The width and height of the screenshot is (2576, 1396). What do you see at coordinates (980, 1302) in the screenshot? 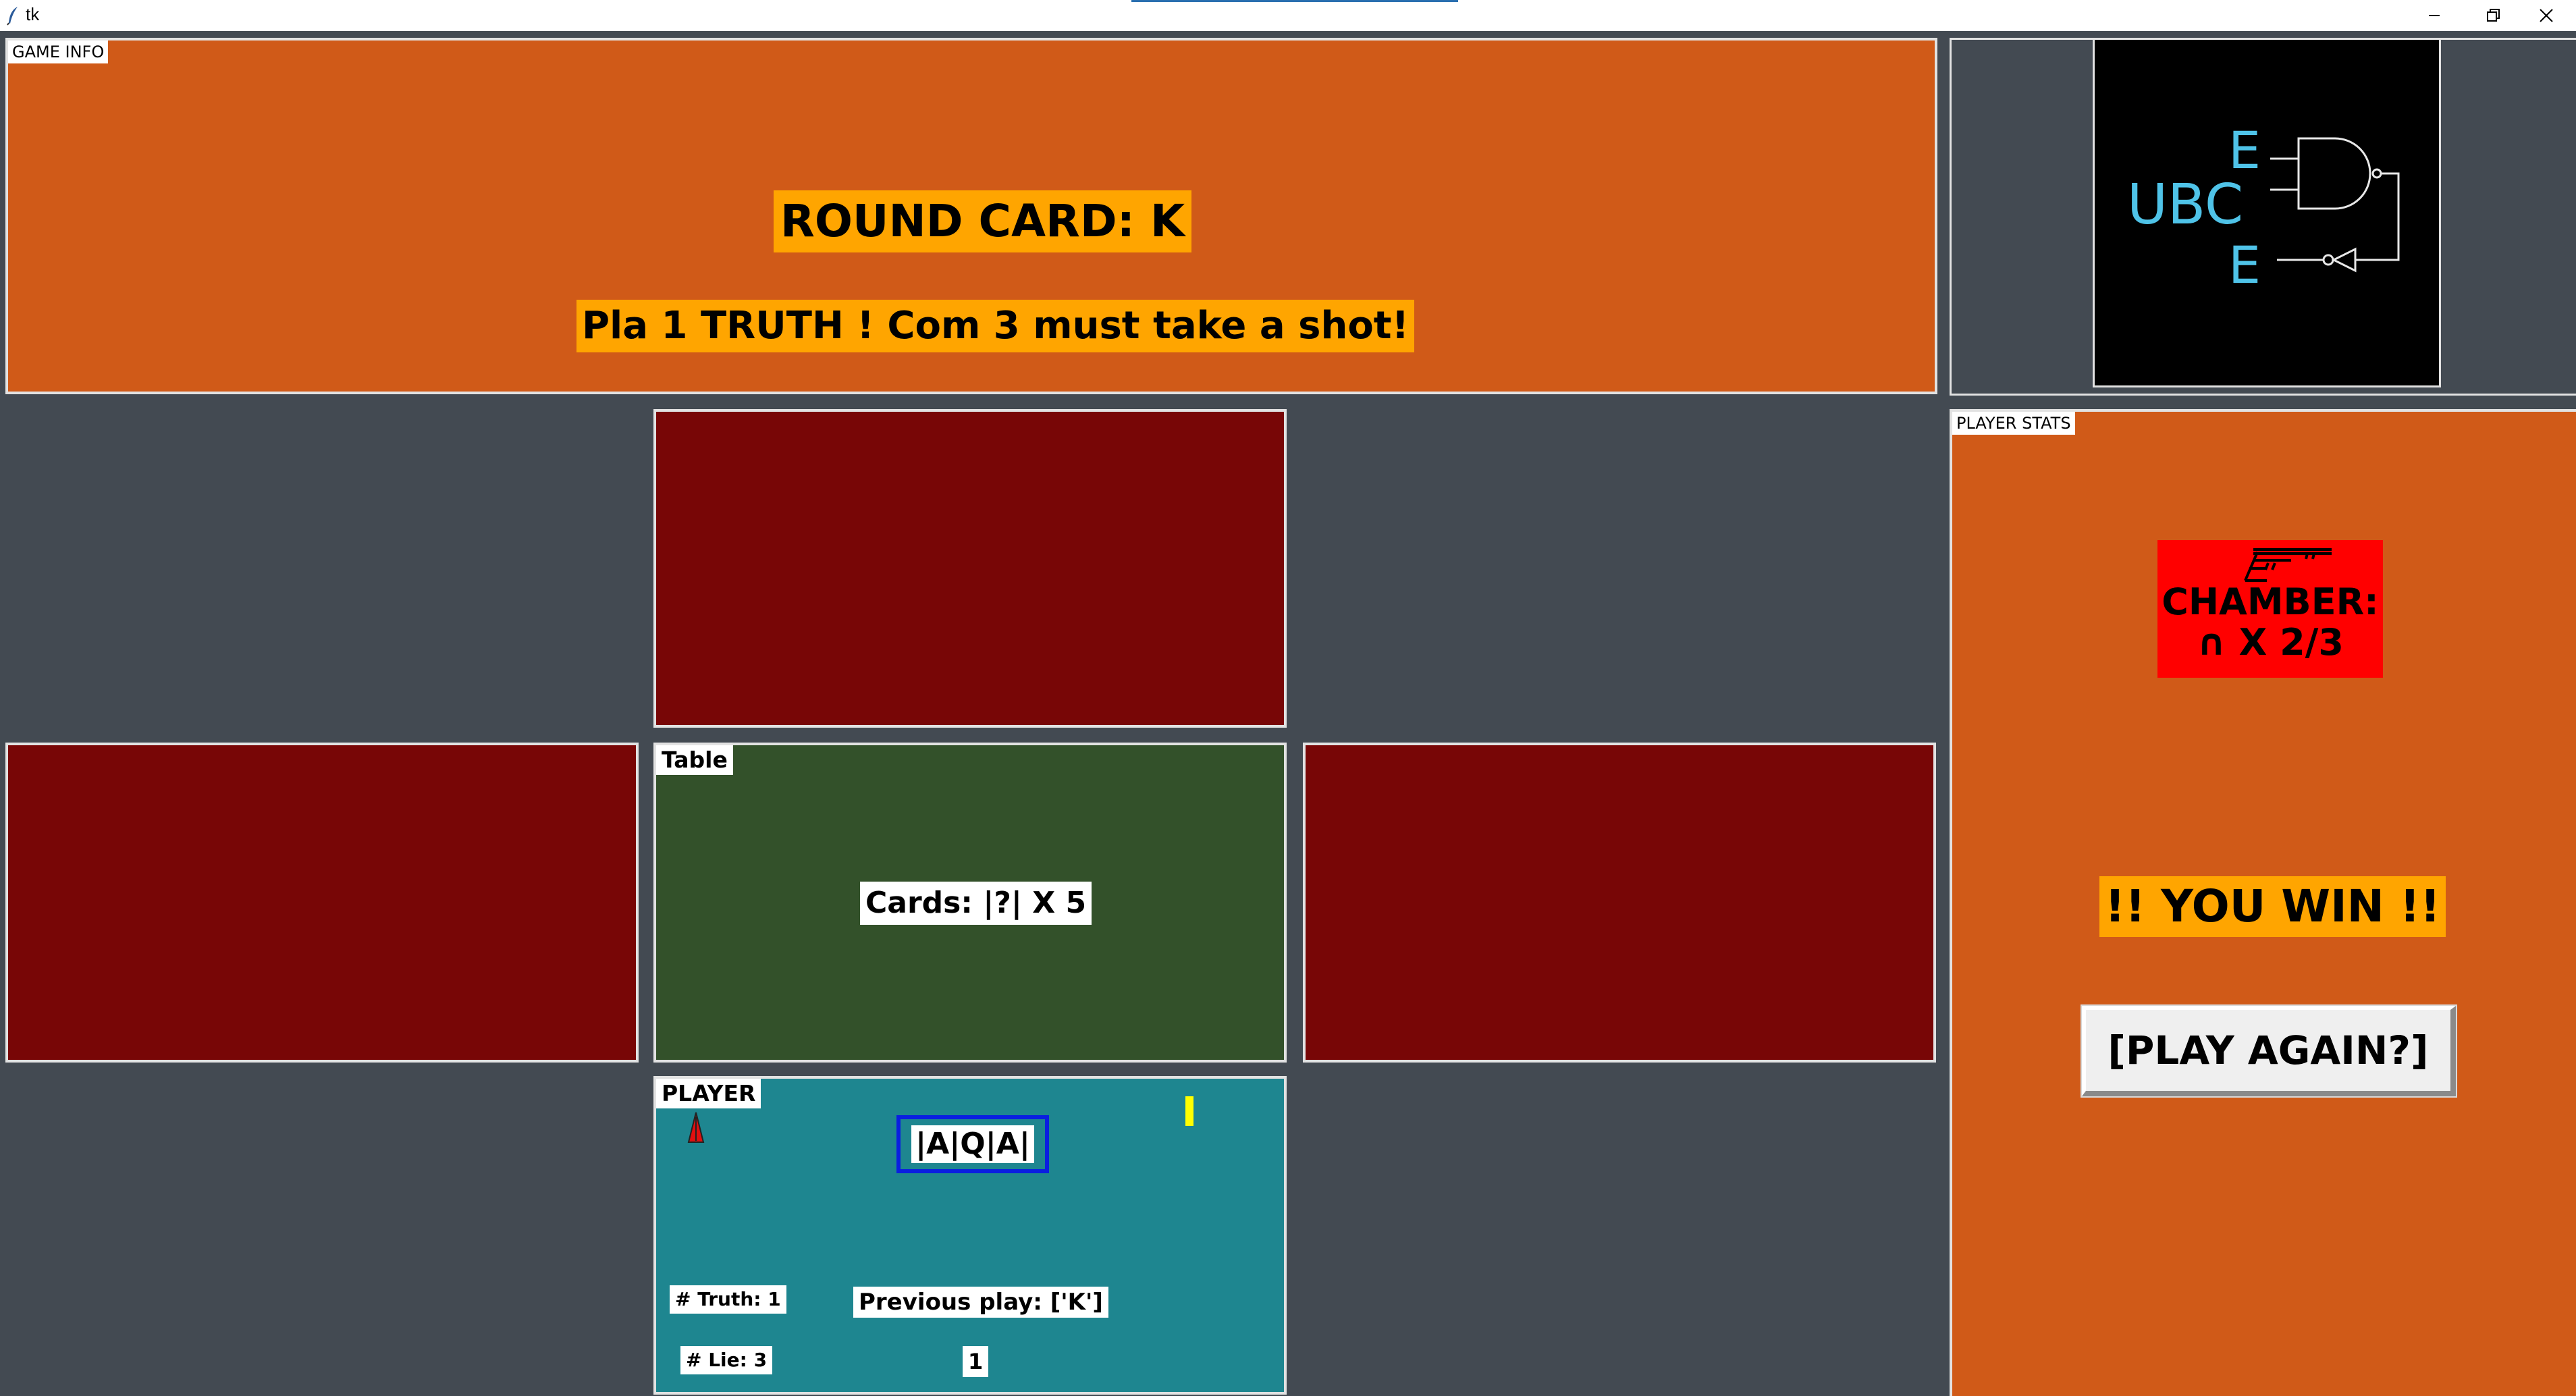
I see `previous-play-text: Previous play: ['K']` at bounding box center [980, 1302].